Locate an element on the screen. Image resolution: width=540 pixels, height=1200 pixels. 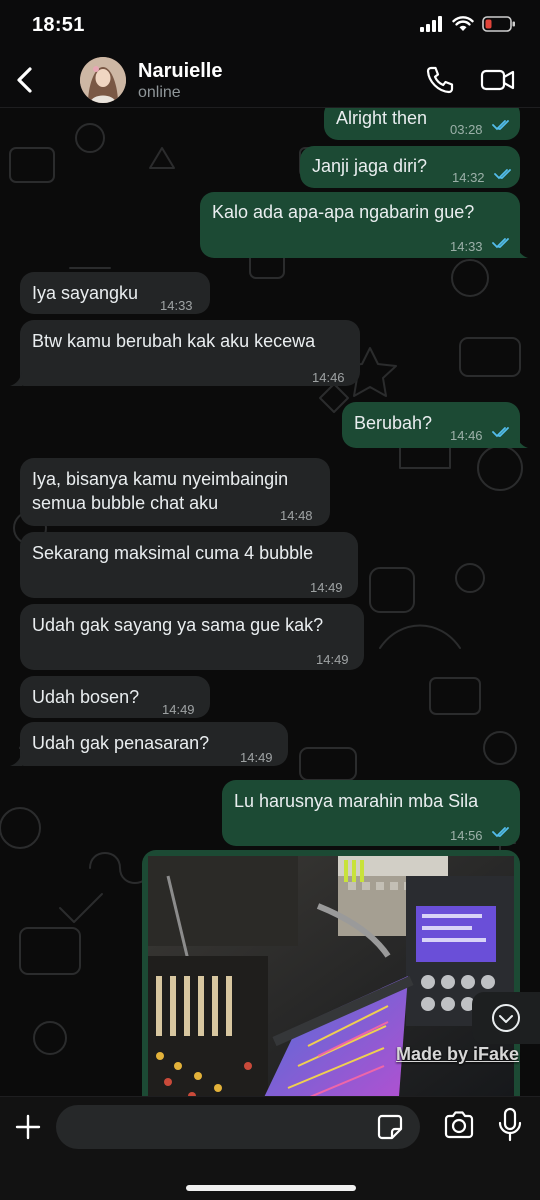
chevron-down-circle-icon is located at coordinates (506, 1018).